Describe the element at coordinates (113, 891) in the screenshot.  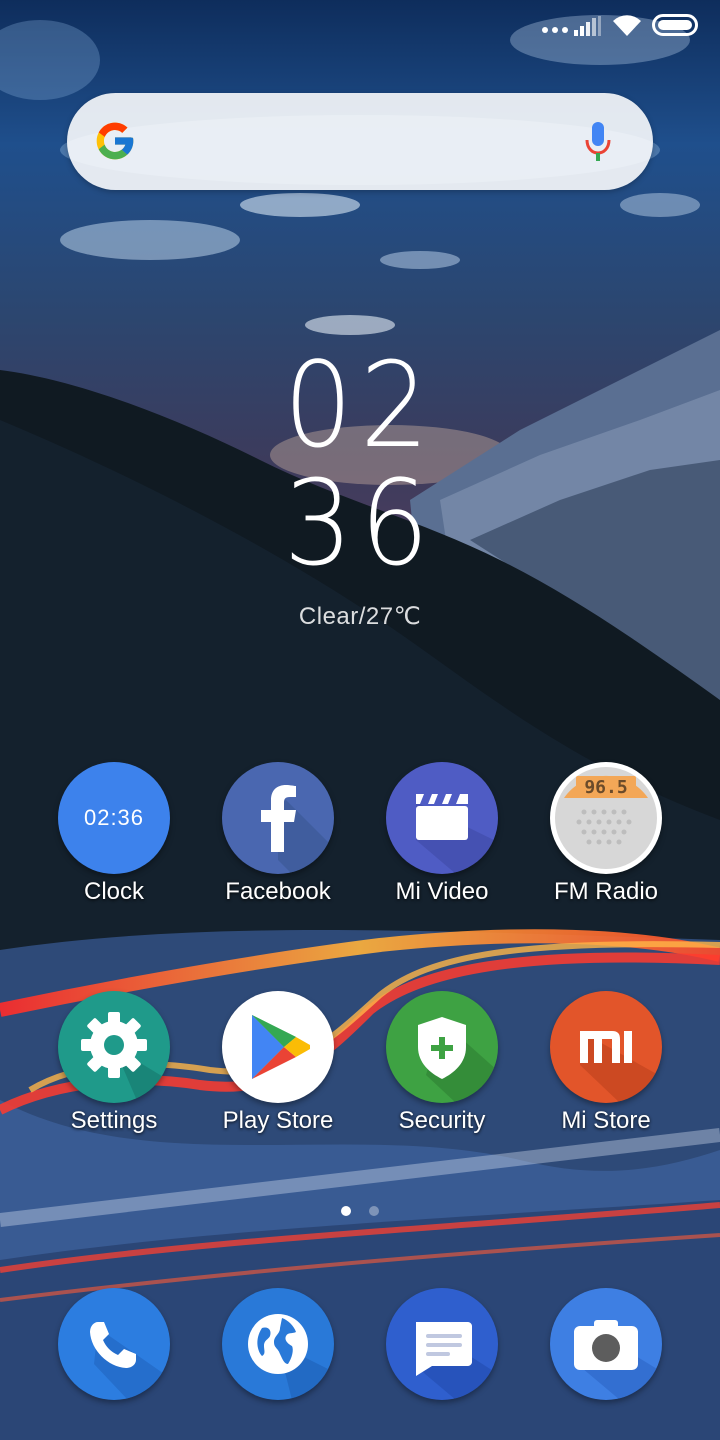
I see `app-label: Clock` at that location.